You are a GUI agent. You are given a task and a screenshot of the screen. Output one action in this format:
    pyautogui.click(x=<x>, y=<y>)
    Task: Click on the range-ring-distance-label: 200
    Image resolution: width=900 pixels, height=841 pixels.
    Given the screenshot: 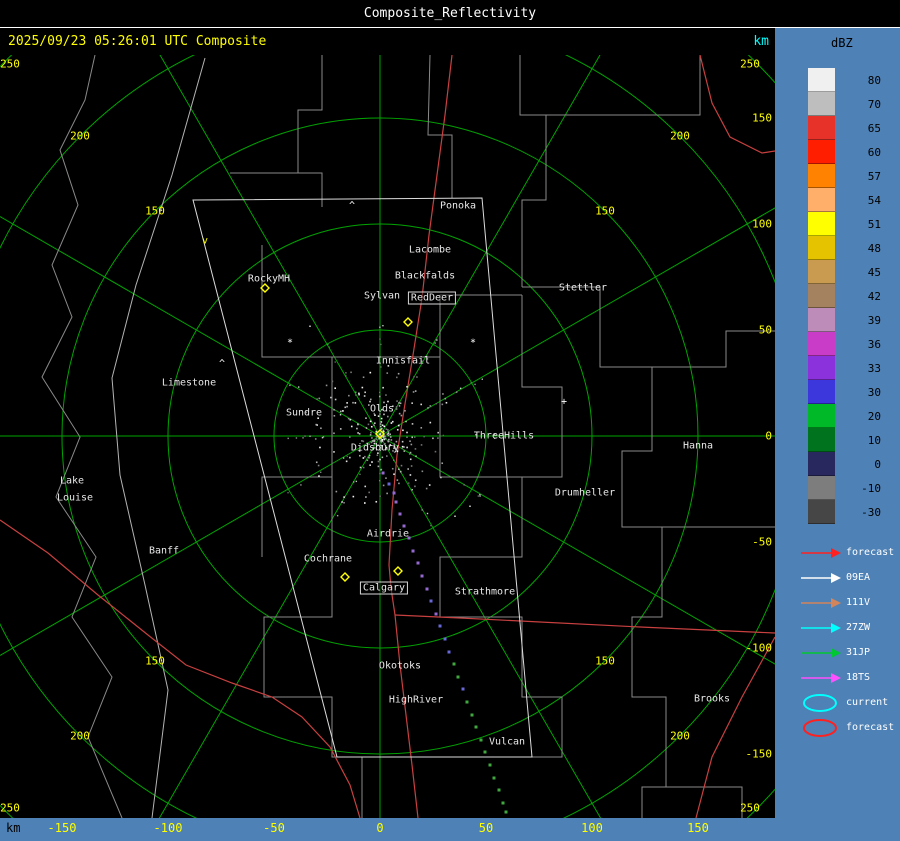 What is the action you would take?
    pyautogui.click(x=80, y=736)
    